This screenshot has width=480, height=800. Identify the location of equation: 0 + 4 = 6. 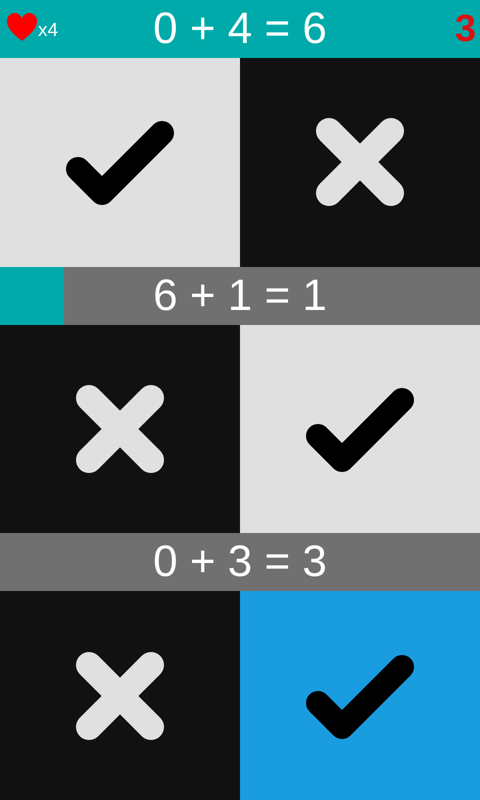
(240, 29).